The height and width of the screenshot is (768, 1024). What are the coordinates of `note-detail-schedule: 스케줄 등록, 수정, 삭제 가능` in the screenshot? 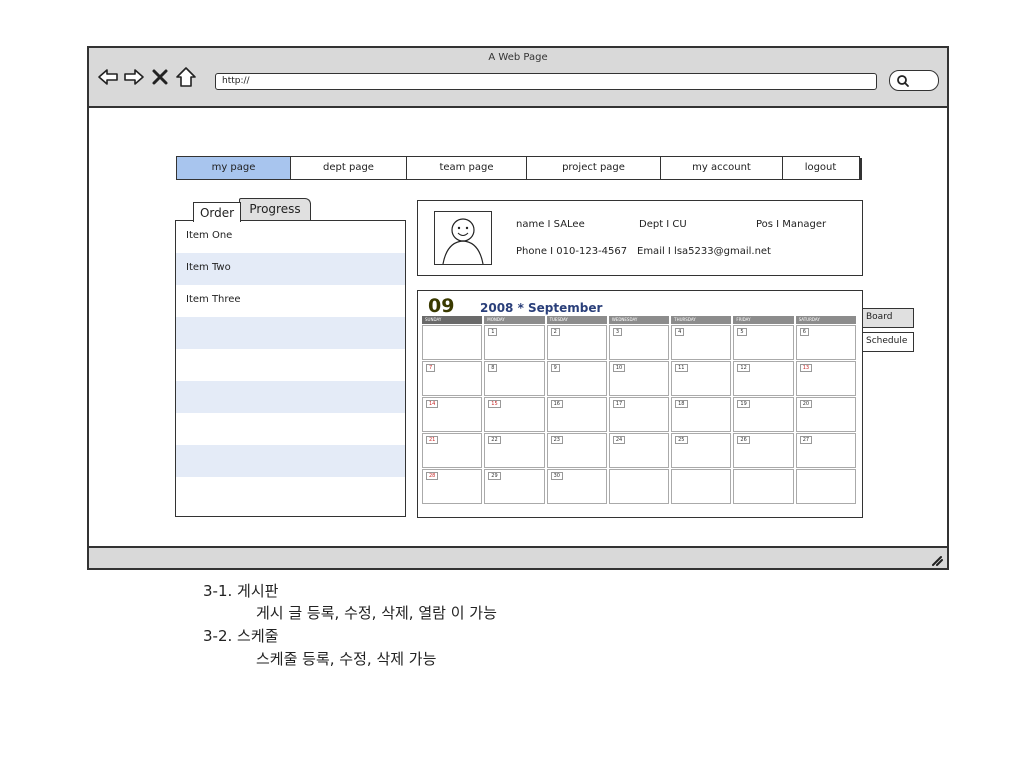 It's located at (346, 659).